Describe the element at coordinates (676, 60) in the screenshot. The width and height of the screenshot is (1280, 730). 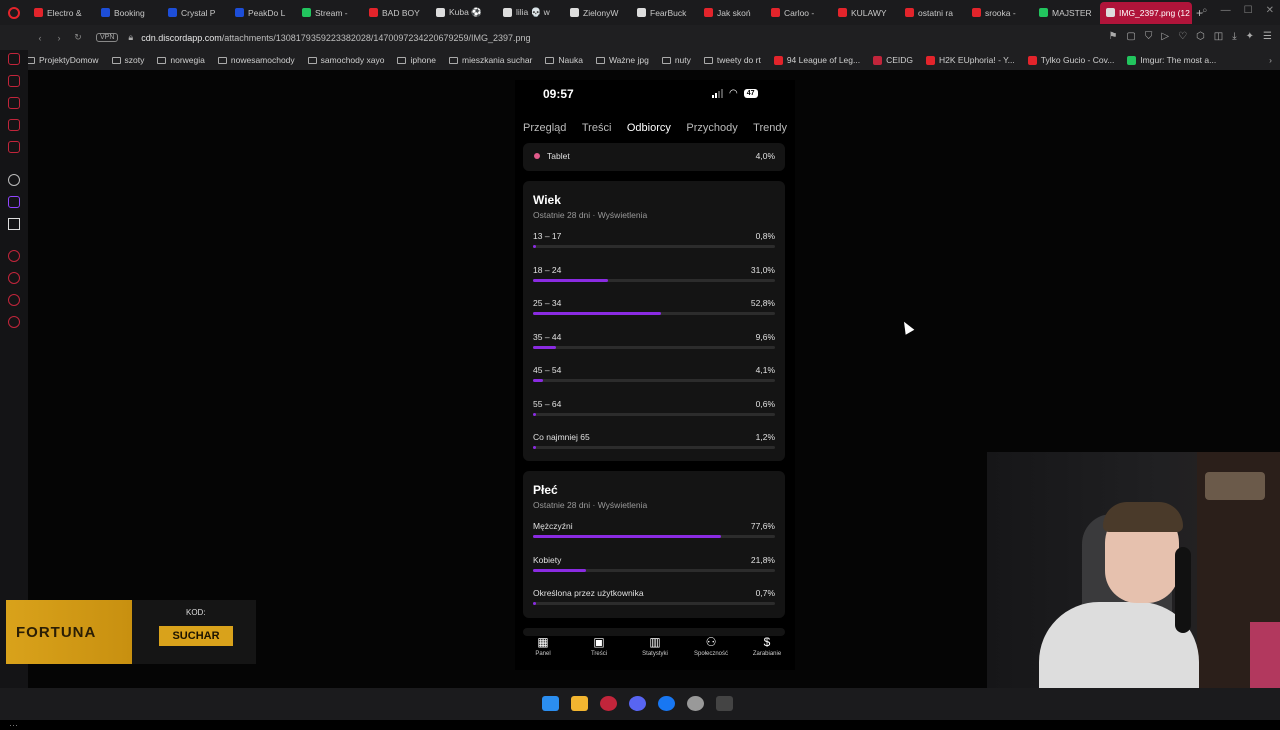
I see `bookmark-nuty: nuty` at that location.